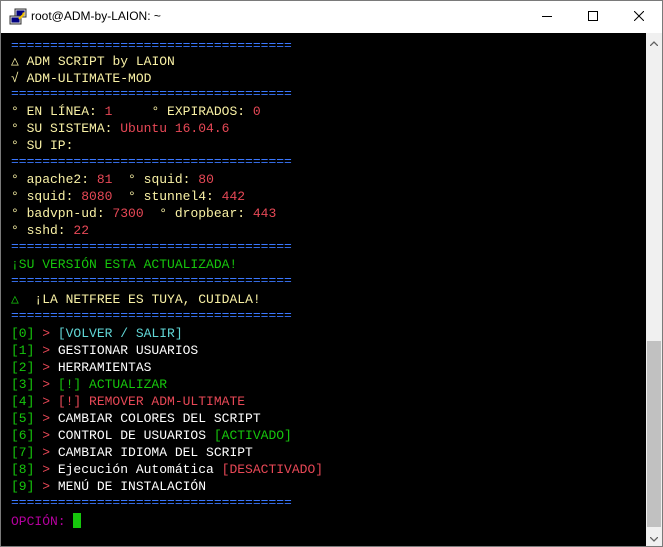 The image size is (663, 547). What do you see at coordinates (81, 230) in the screenshot?
I see `sshd-value: 22` at bounding box center [81, 230].